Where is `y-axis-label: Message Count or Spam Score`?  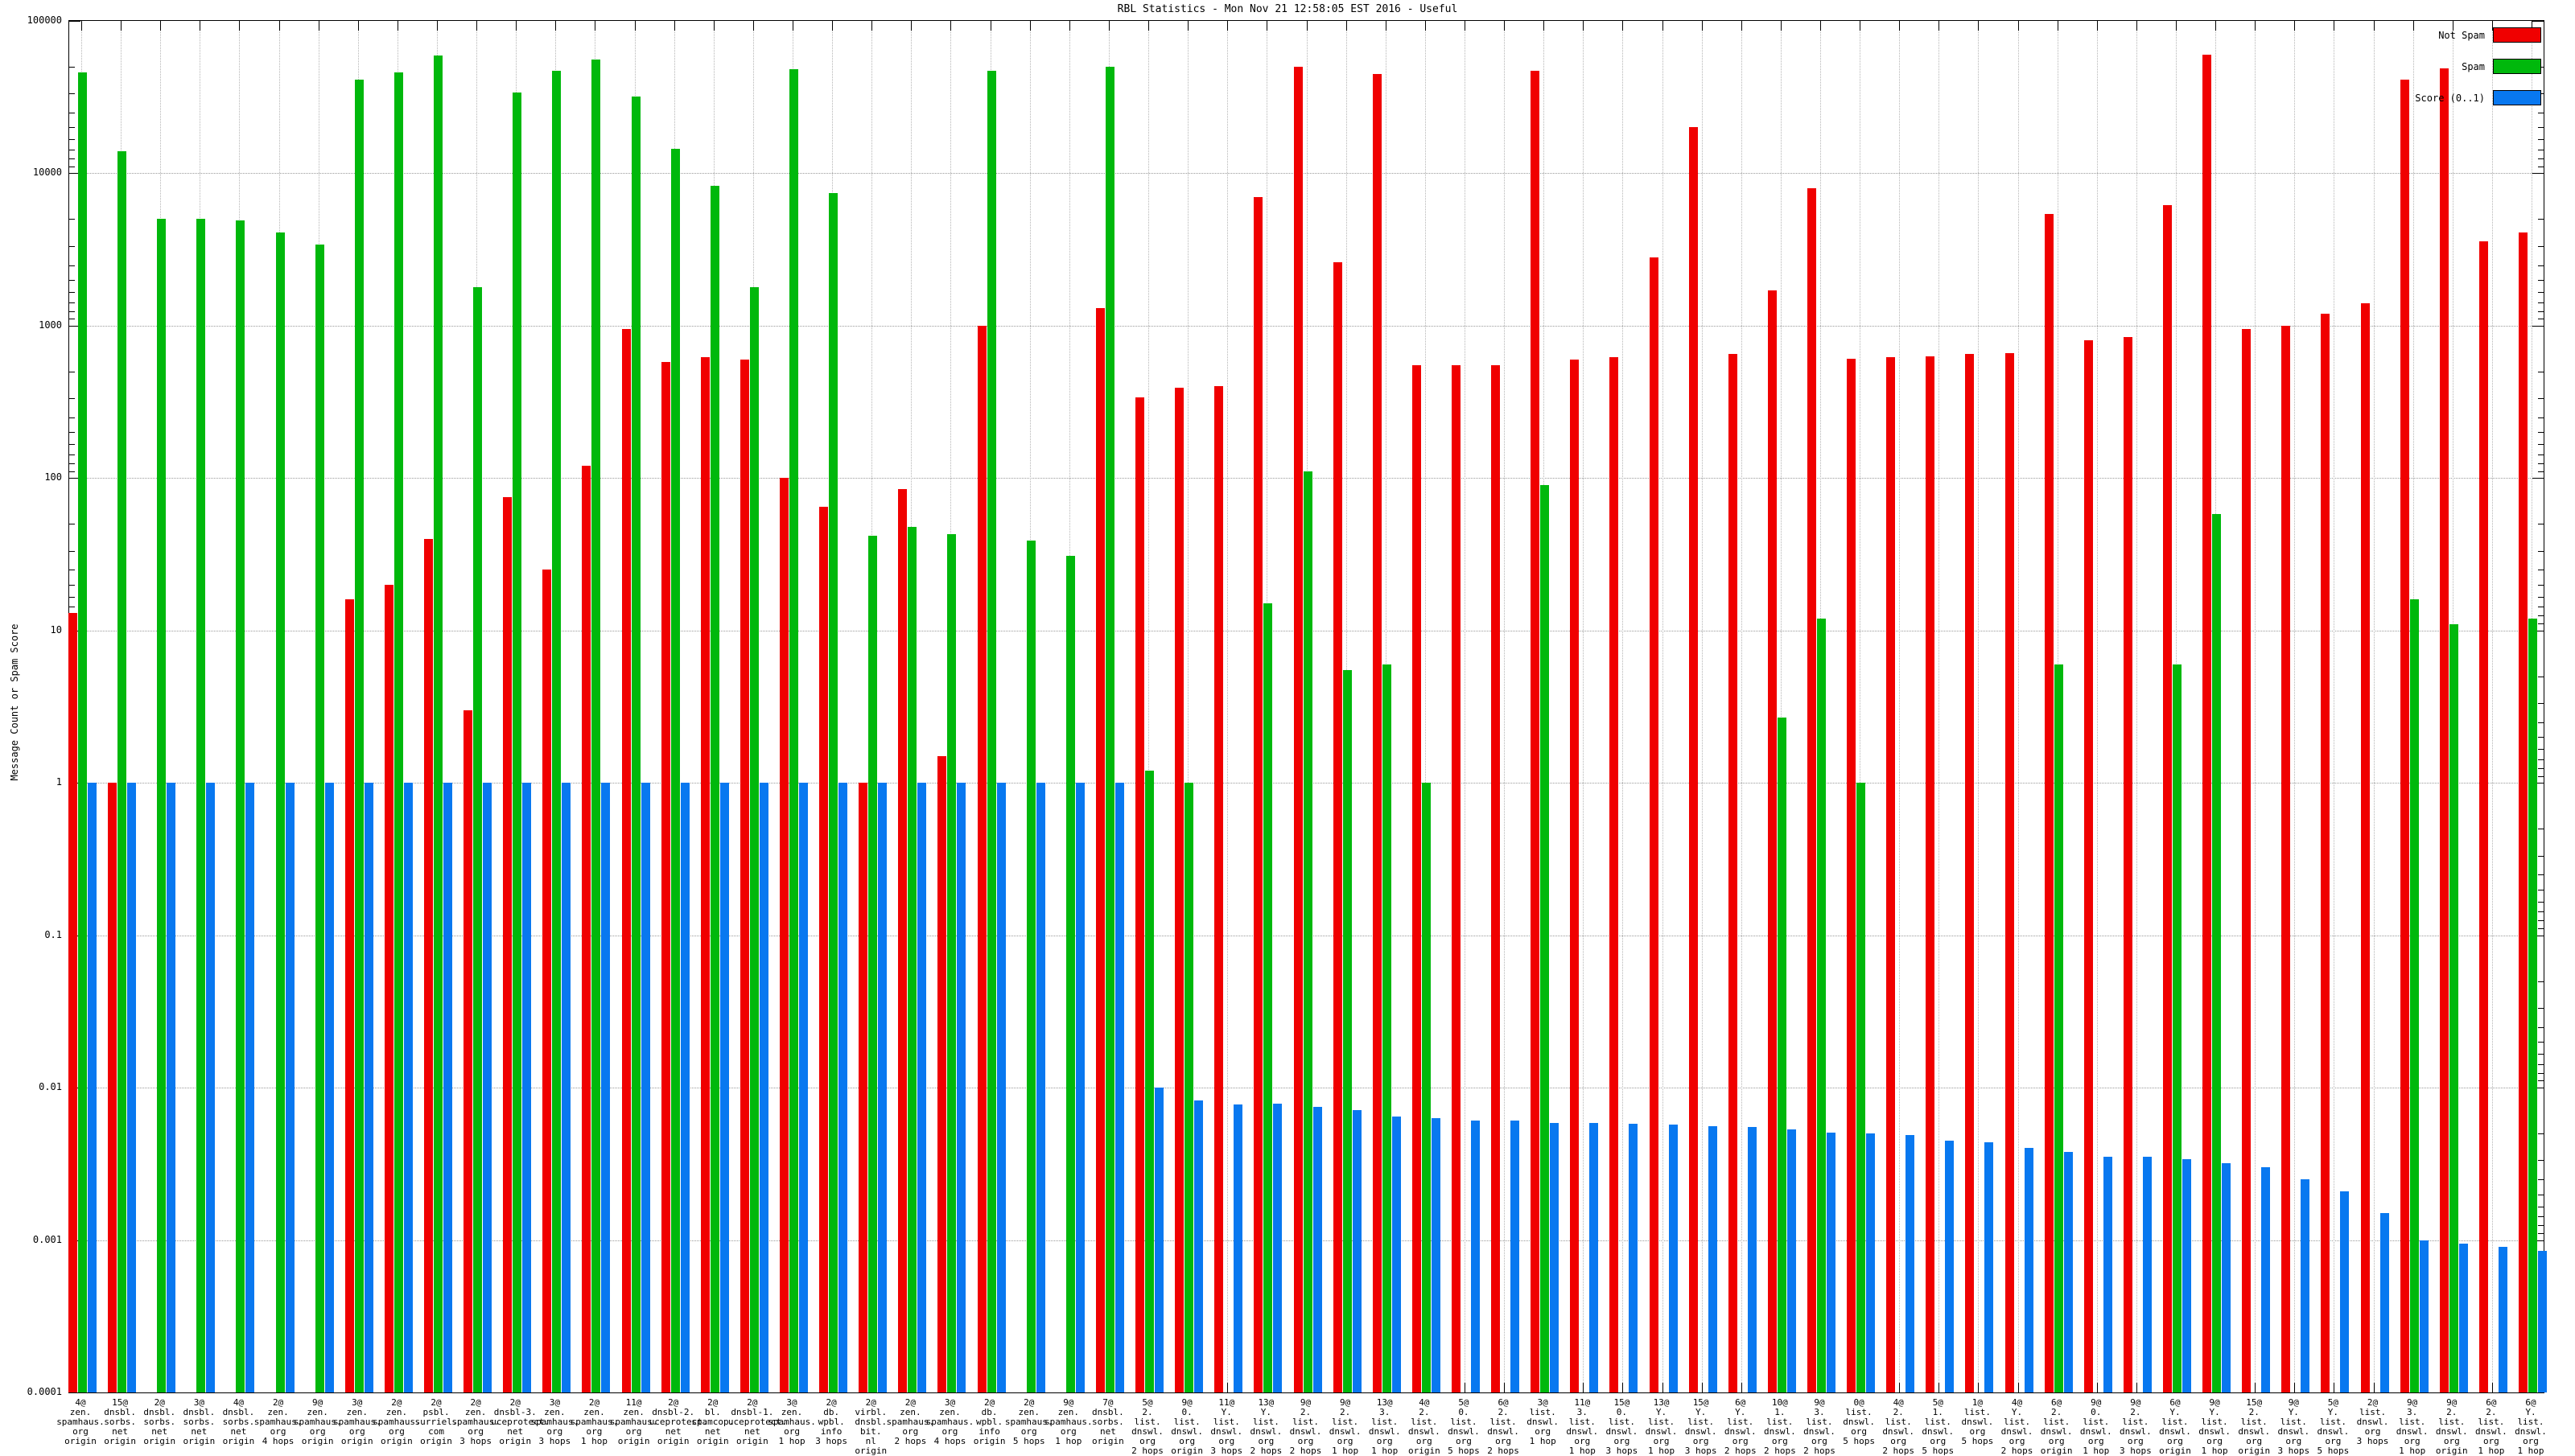
y-axis-label: Message Count or Spam Score is located at coordinates (14, 702).